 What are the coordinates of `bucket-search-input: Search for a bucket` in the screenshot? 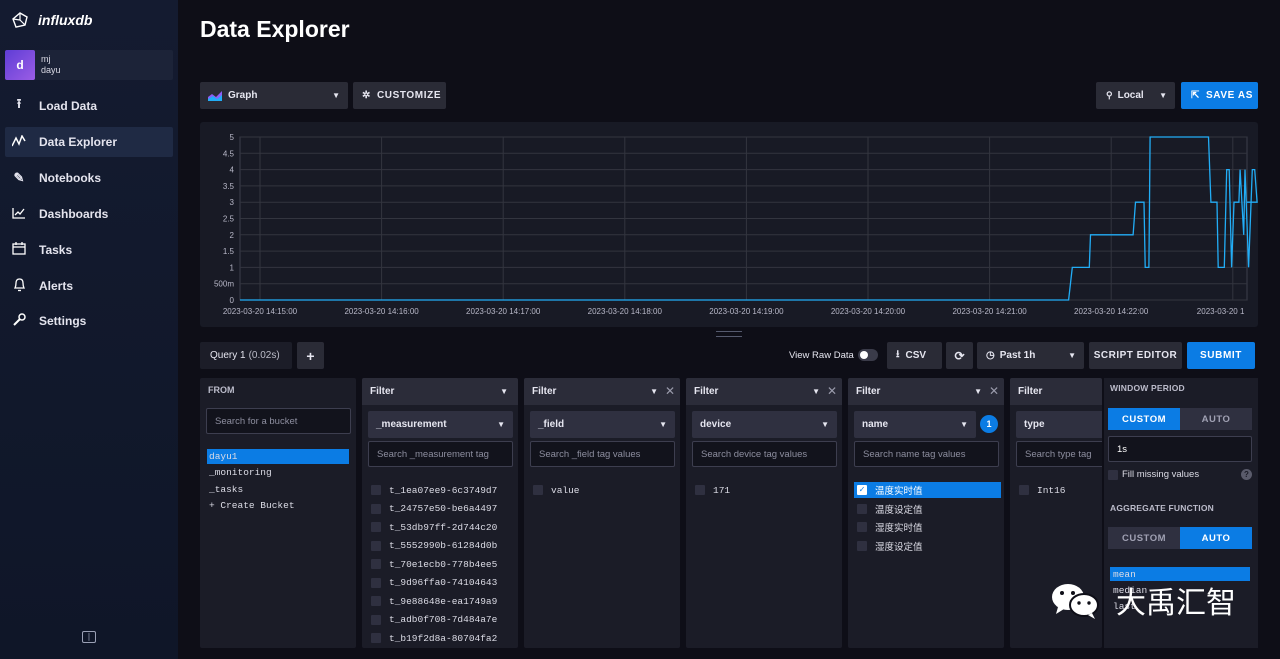 It's located at (278, 421).